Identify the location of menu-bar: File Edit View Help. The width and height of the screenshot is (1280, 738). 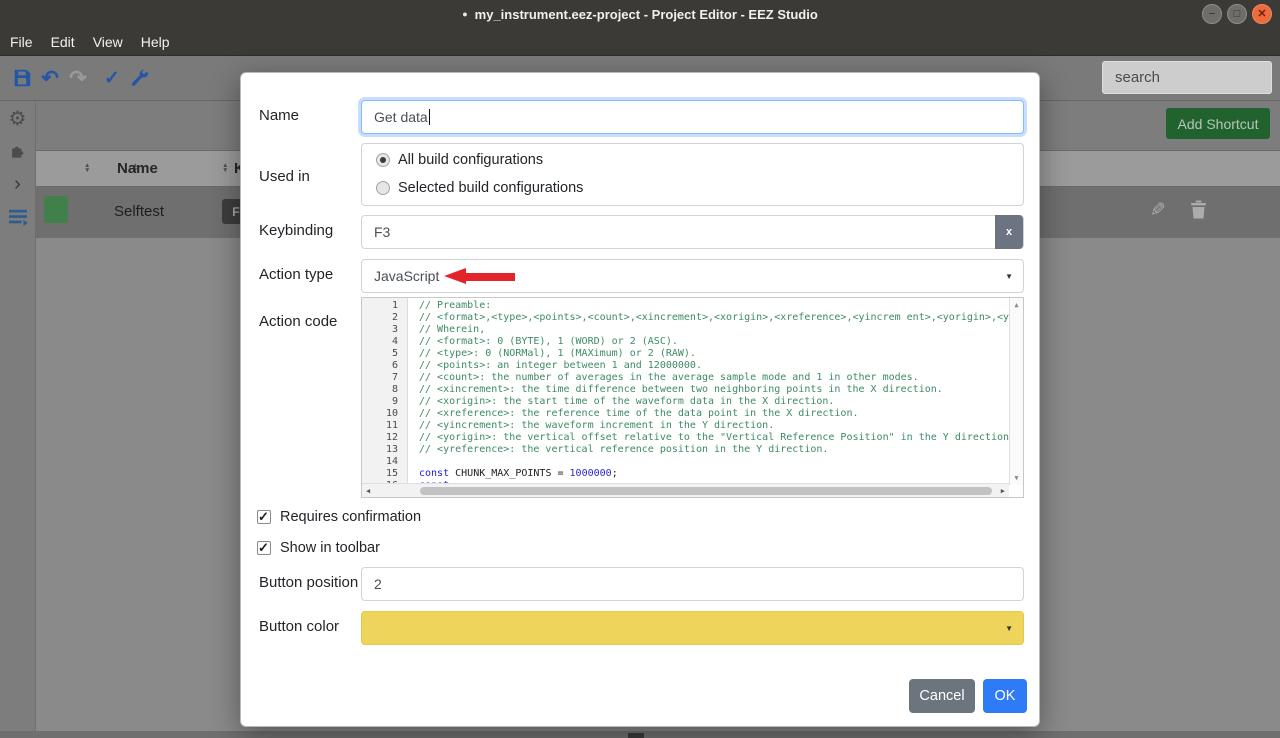
(640, 42).